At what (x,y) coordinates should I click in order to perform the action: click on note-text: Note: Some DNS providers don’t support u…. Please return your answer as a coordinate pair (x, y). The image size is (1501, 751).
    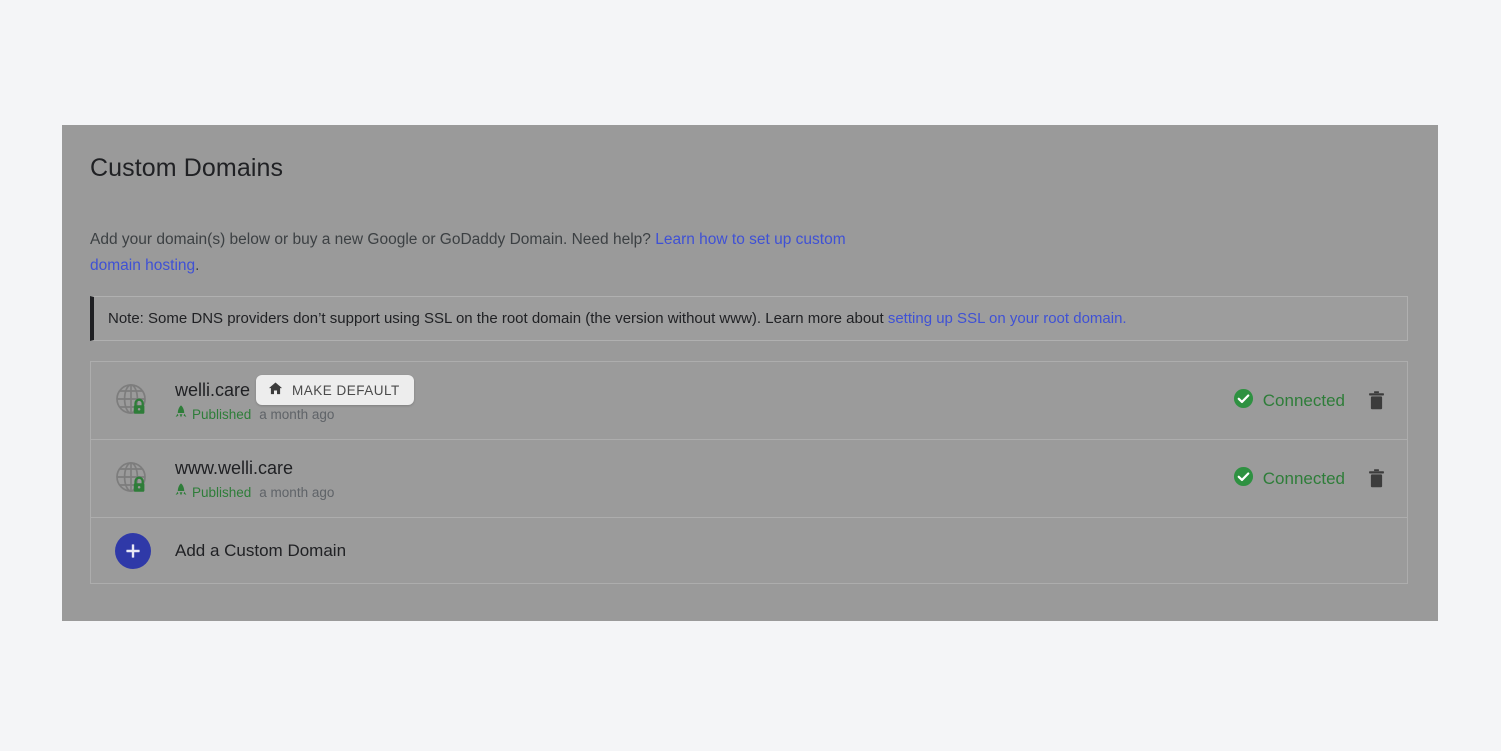
    Looking at the image, I should click on (617, 318).